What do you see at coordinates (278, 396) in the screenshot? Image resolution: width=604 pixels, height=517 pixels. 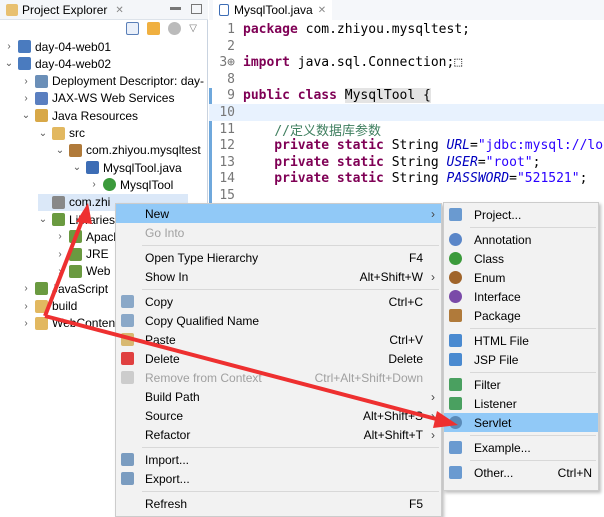 I see `menu-item-build-path: Build Path ›` at bounding box center [278, 396].